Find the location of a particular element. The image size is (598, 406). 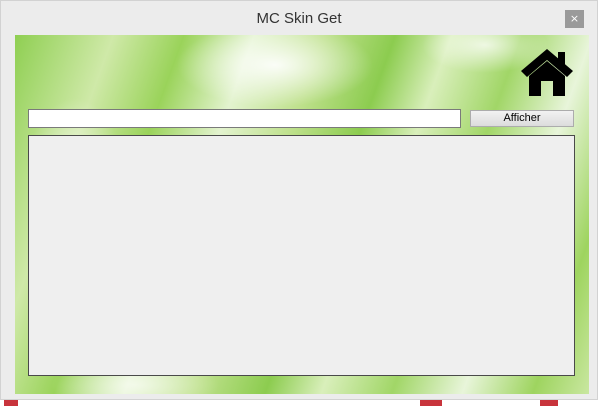

window-title: MC Skin Get is located at coordinates (299, 18).